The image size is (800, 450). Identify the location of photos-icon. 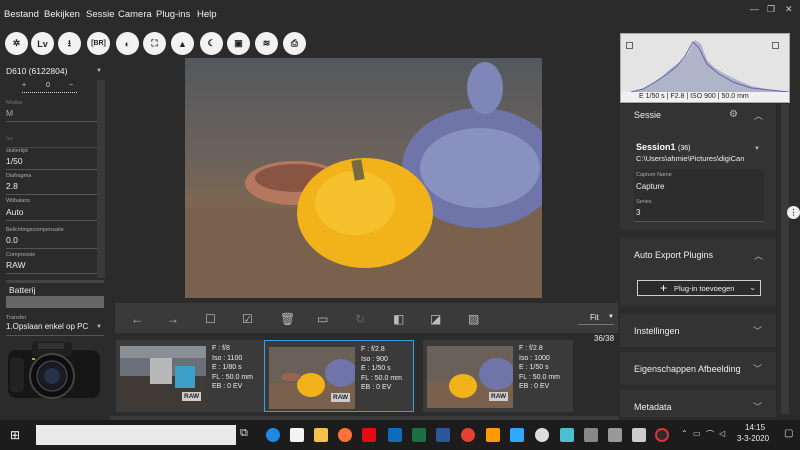
(591, 435).